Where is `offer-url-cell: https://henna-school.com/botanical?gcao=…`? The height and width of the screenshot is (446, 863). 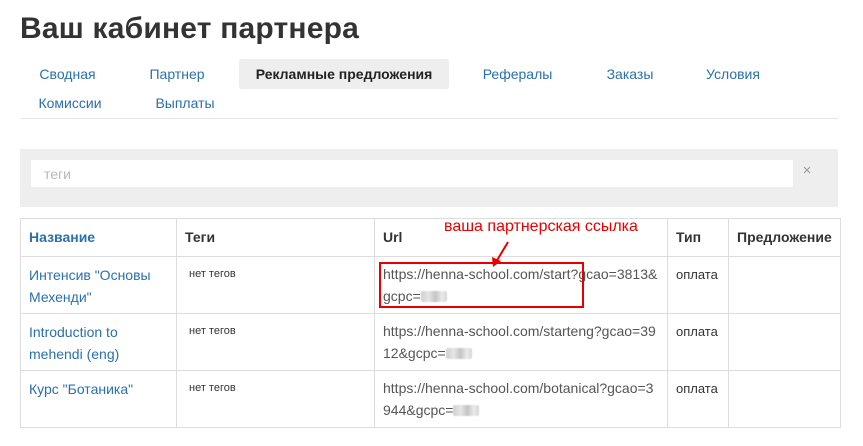
offer-url-cell: https://henna-school.com/botanical?gcao=… is located at coordinates (521, 399).